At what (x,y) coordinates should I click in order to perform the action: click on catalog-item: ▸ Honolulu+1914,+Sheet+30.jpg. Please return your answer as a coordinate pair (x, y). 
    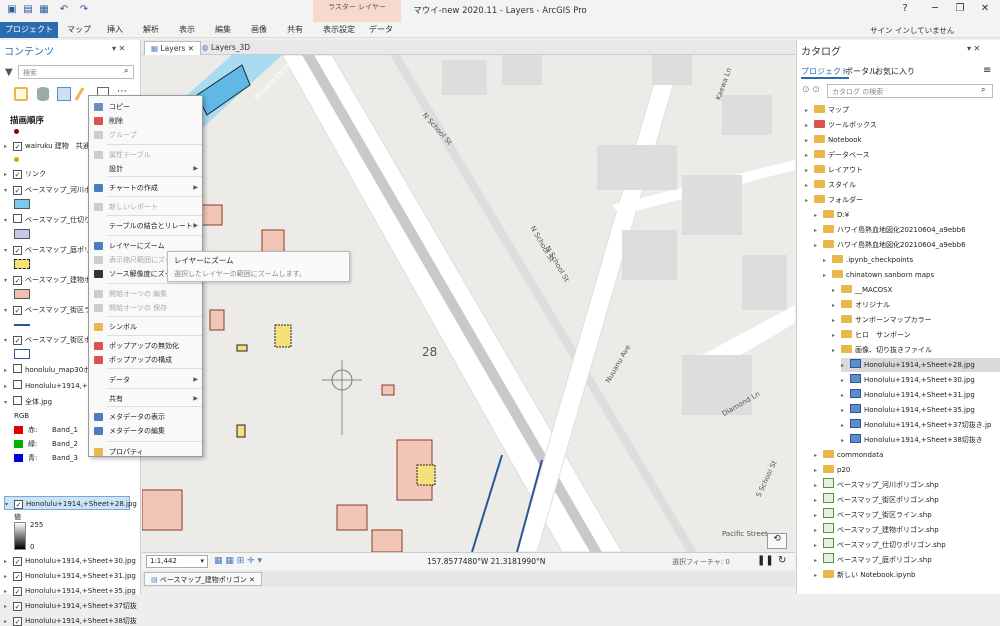
    Looking at the image, I should click on (908, 380).